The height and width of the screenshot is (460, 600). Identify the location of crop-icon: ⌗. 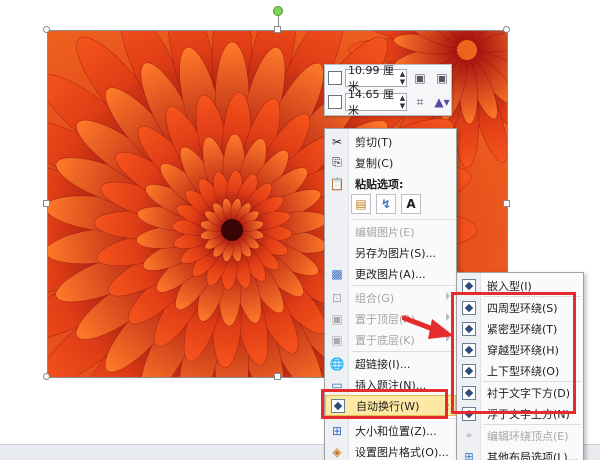
(420, 102).